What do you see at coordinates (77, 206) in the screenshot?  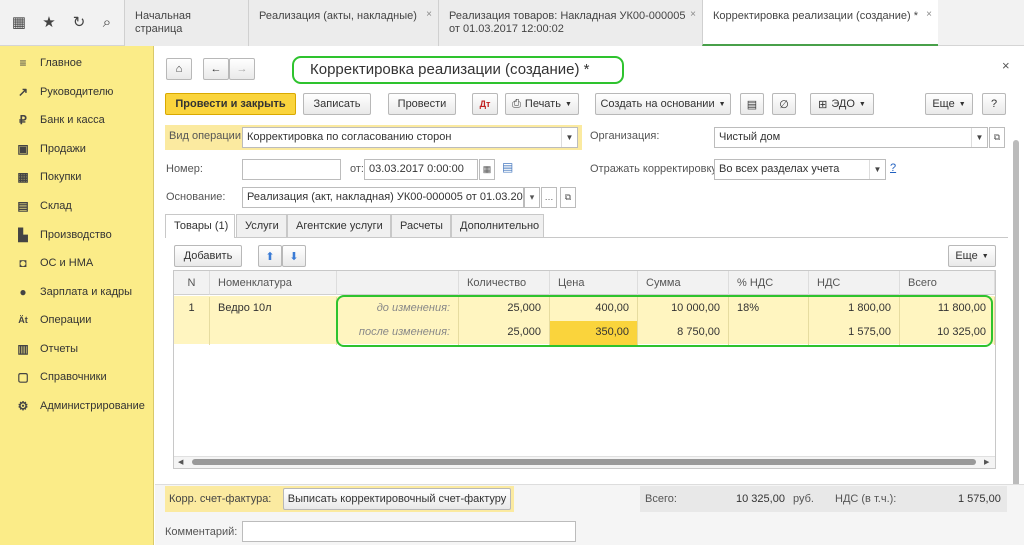 I see `sidebar-item-warehouse: ▤ Склад` at bounding box center [77, 206].